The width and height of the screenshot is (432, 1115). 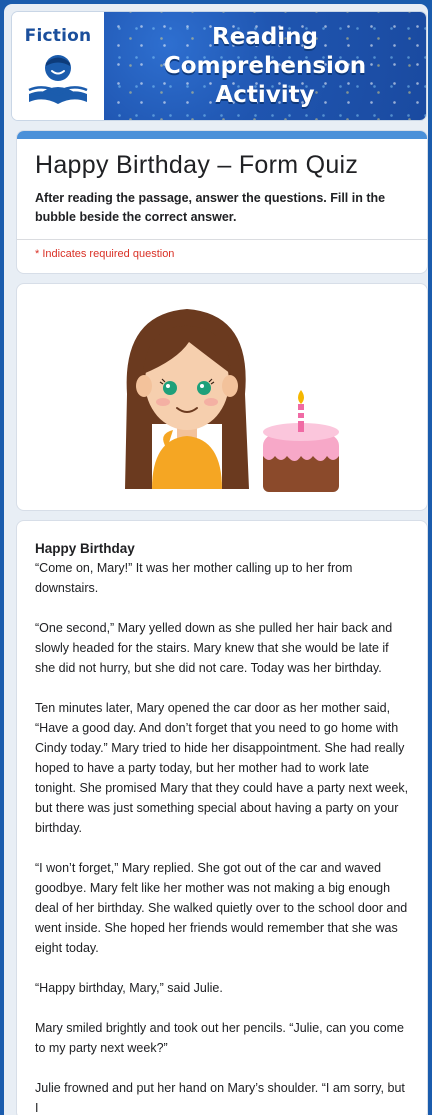 I want to click on girl-with-cake-illustration, so click(x=232, y=400).